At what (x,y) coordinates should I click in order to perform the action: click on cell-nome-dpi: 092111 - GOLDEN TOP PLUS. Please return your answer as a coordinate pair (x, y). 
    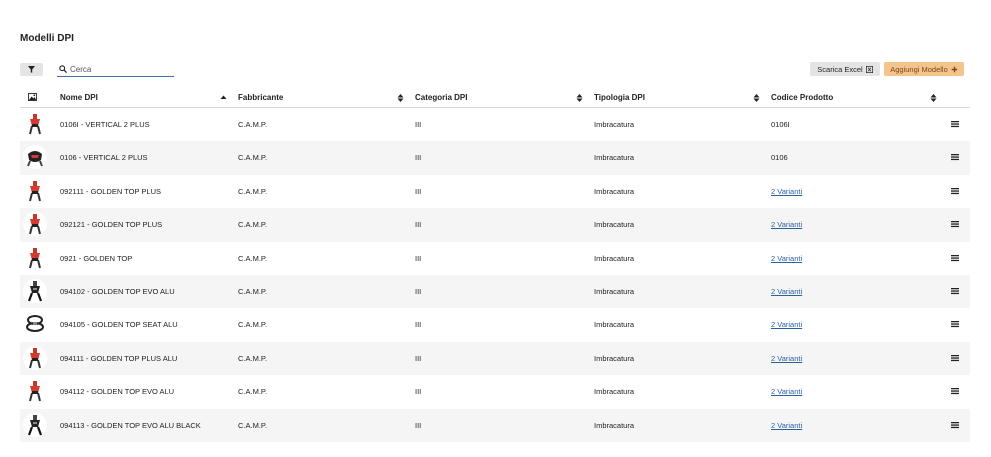
    Looking at the image, I should click on (111, 191).